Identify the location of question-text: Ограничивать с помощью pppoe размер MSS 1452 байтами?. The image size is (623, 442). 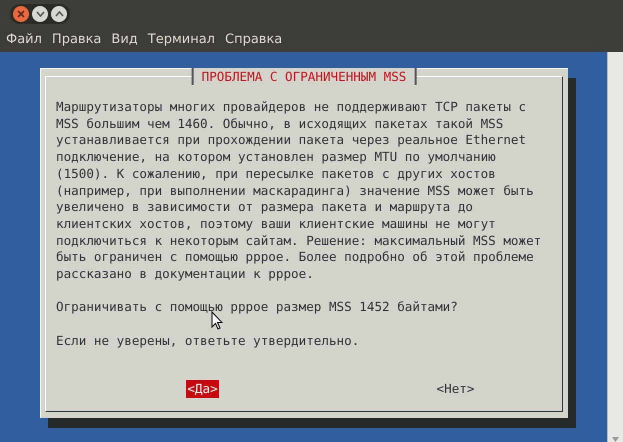
(257, 307).